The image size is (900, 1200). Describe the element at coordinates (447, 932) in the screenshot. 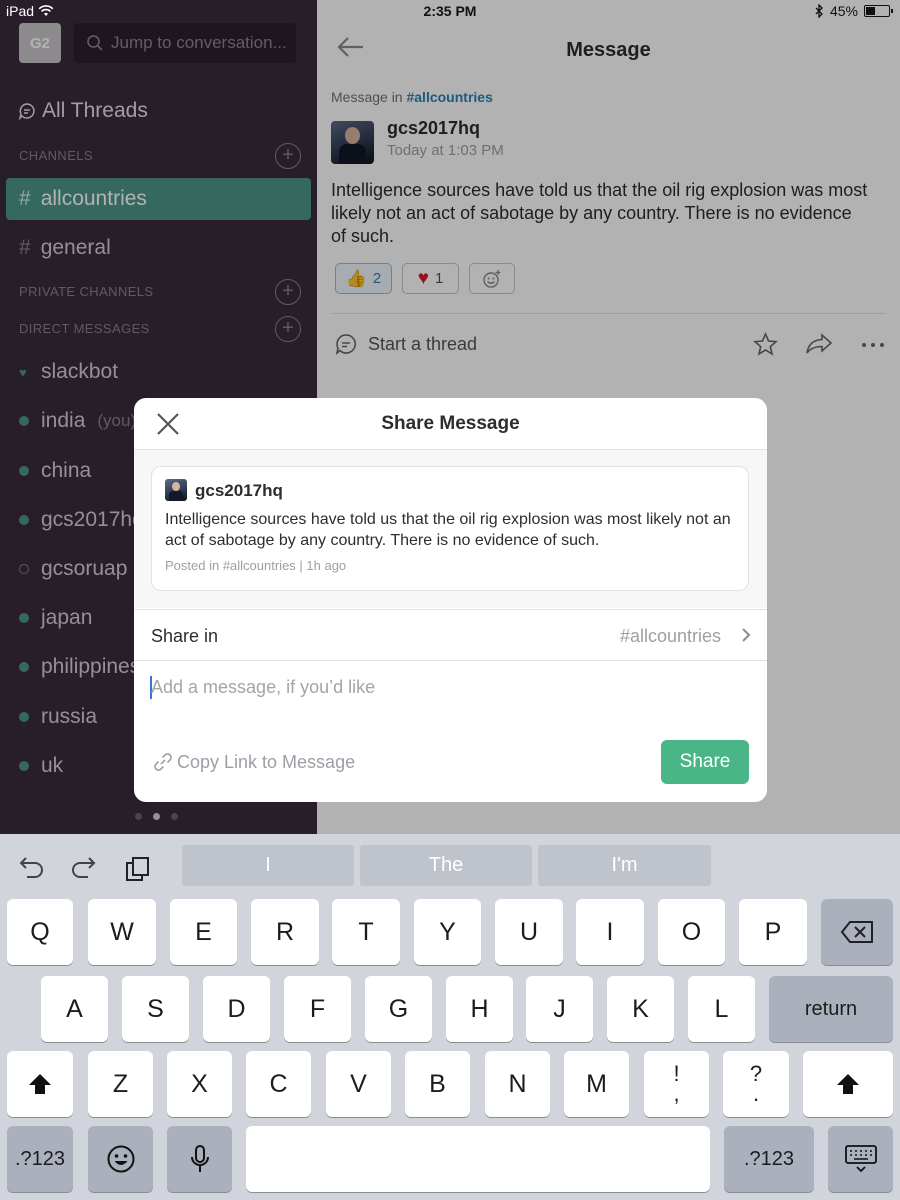

I see `key-y: Y` at that location.